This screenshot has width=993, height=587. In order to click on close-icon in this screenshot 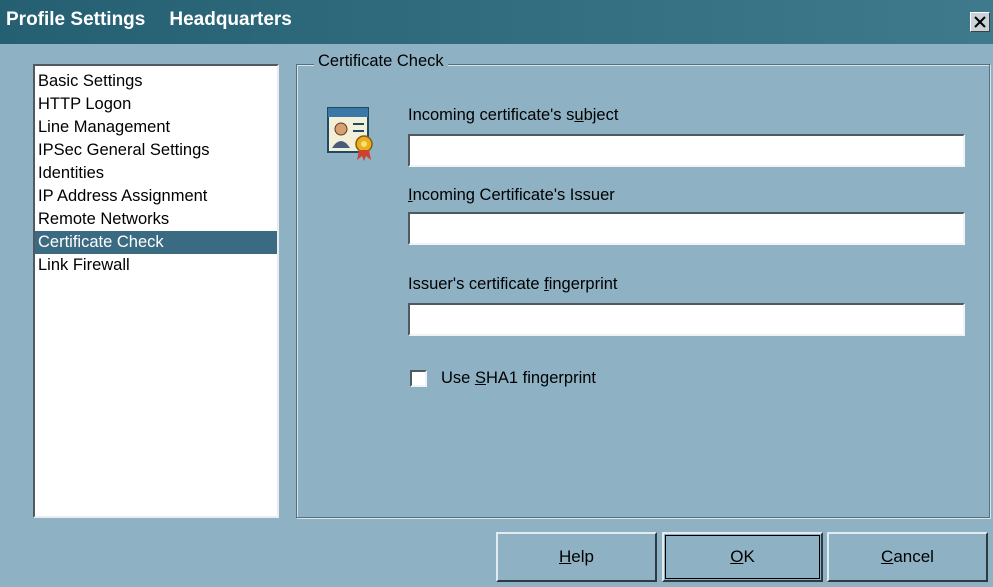, I will do `click(980, 22)`.